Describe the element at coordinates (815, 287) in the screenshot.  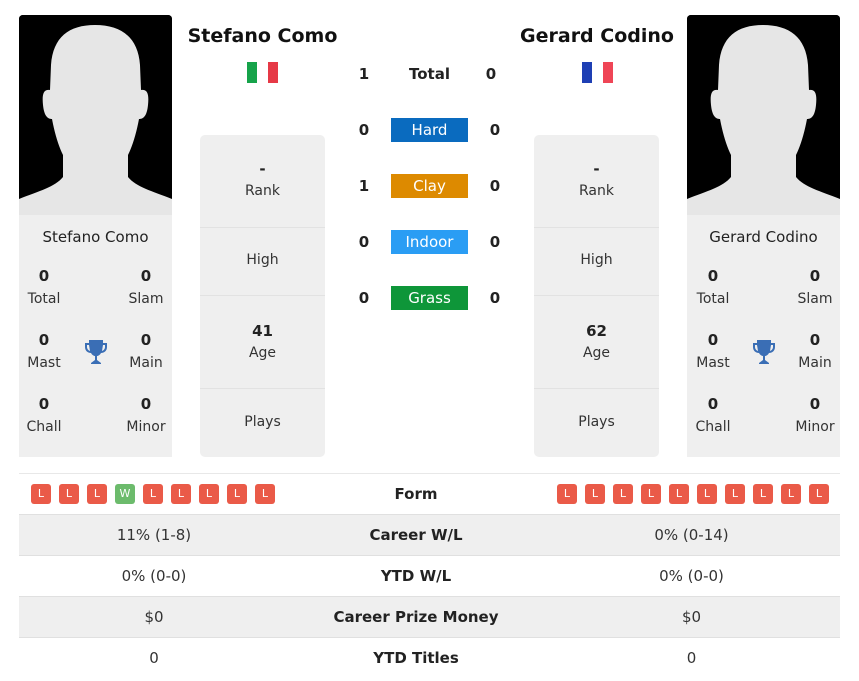
I see `player2-slam-titles: 0 Slam` at that location.